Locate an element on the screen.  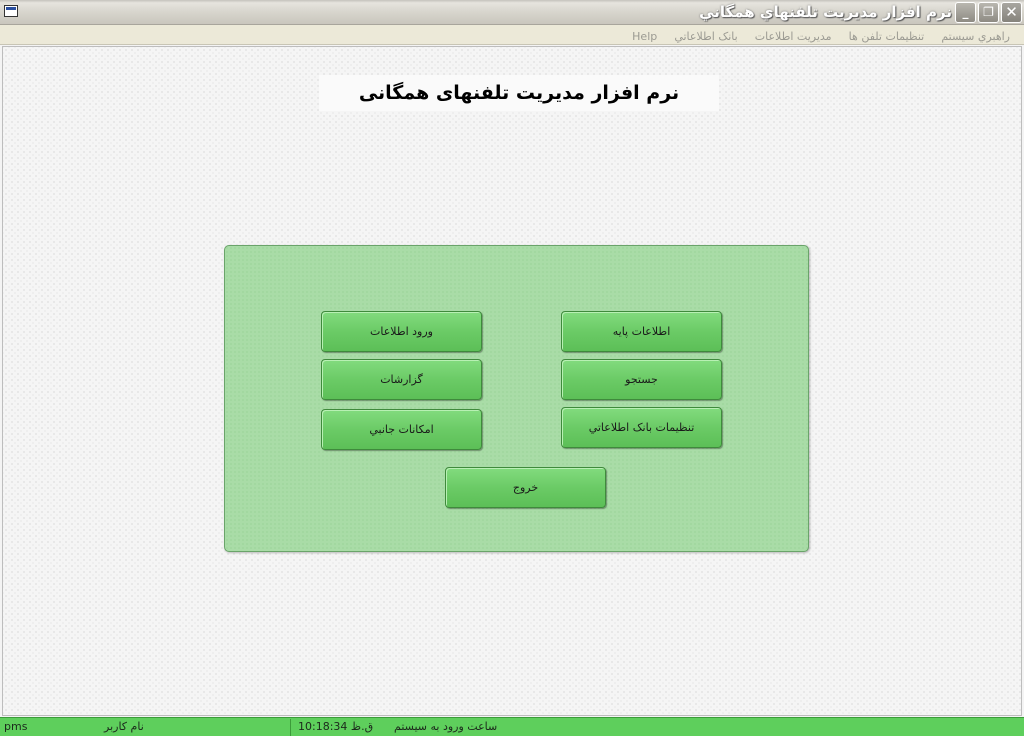
title-bar: نرم افزار مدیریت تلفنهاي همگاني _ ❐ ✕ is located at coordinates (512, 12).